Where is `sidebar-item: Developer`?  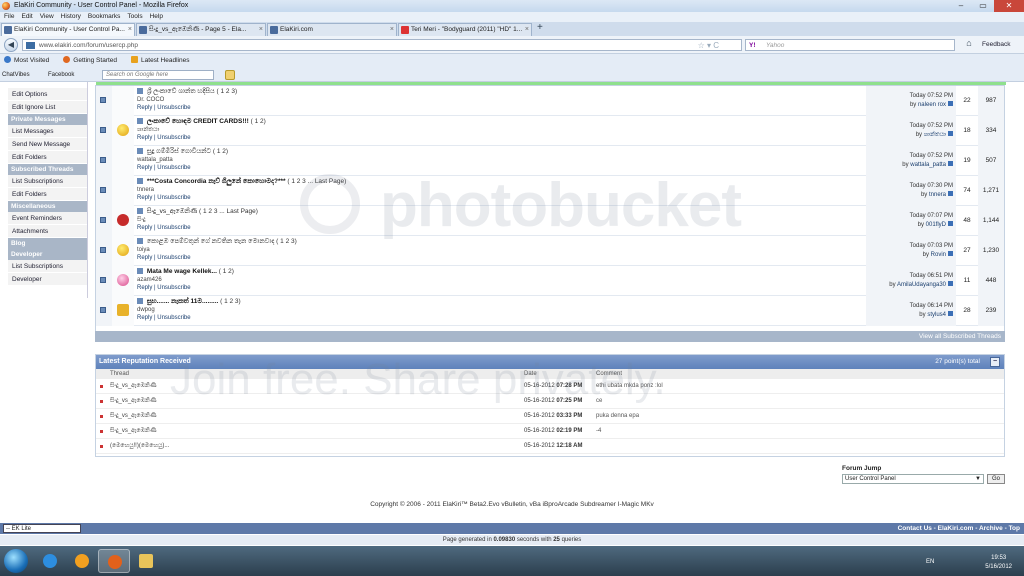
sidebar-item: Developer is located at coordinates (47, 279).